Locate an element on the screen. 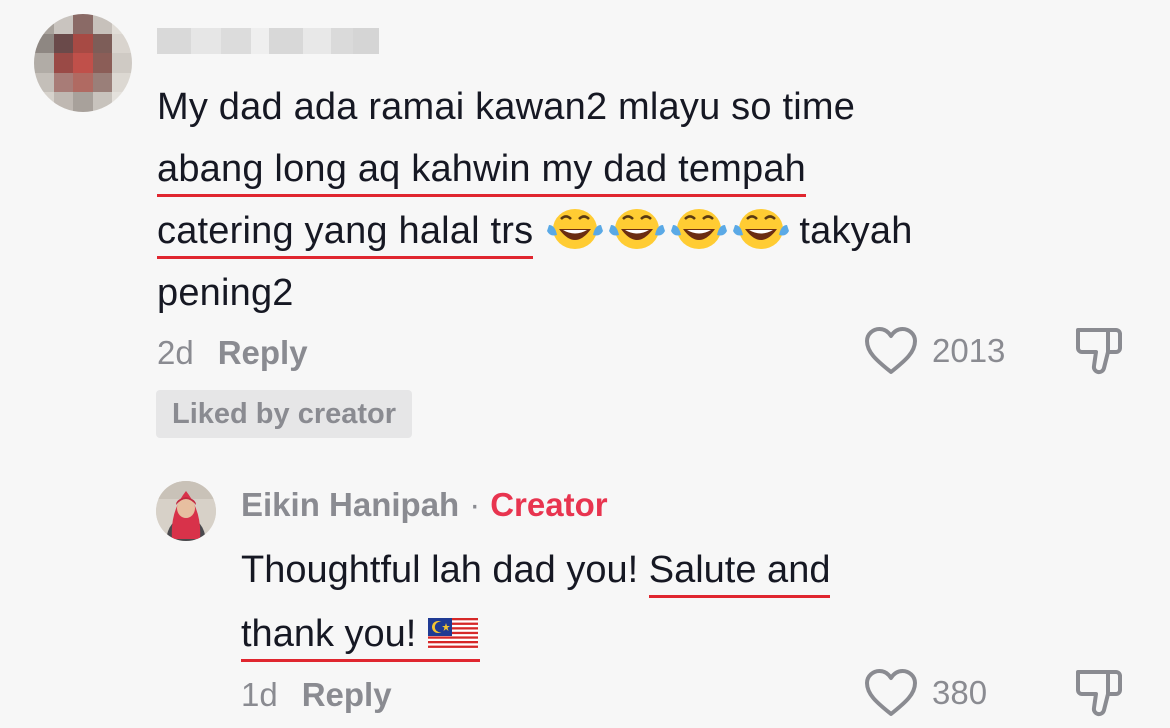  reply-like-control: 380 is located at coordinates (925, 693).